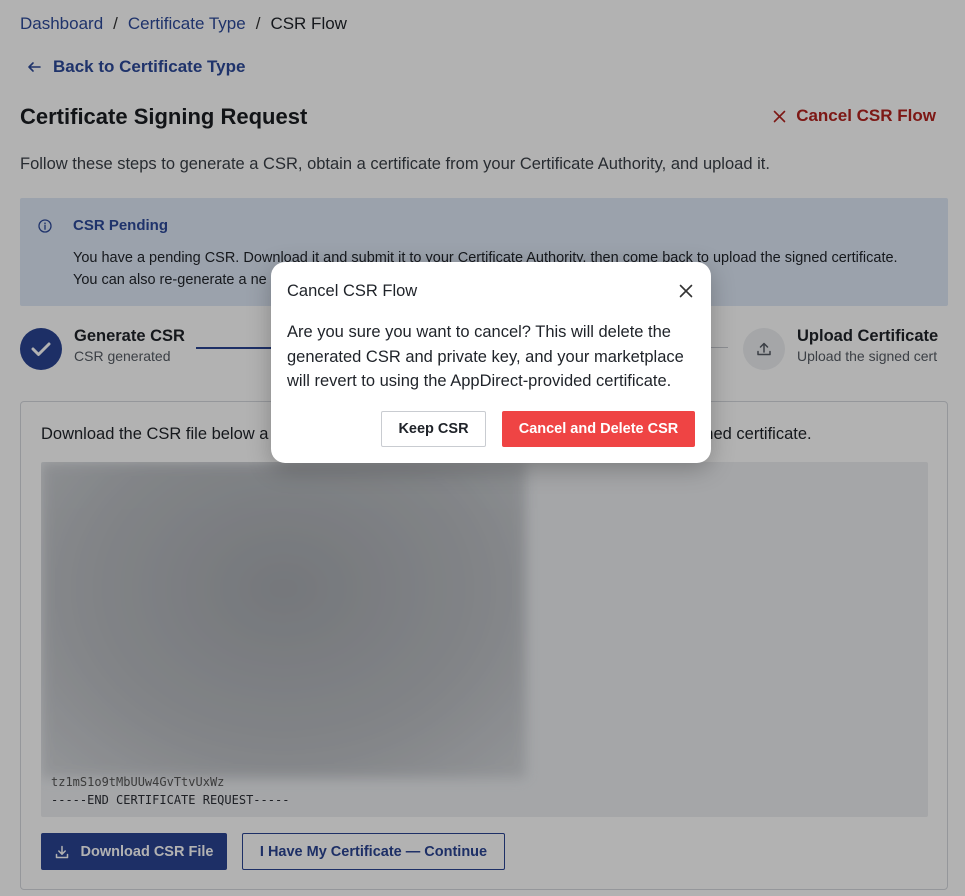 This screenshot has height=896, width=965. What do you see at coordinates (433, 429) in the screenshot?
I see `keep-csr-button: Keep CSR` at bounding box center [433, 429].